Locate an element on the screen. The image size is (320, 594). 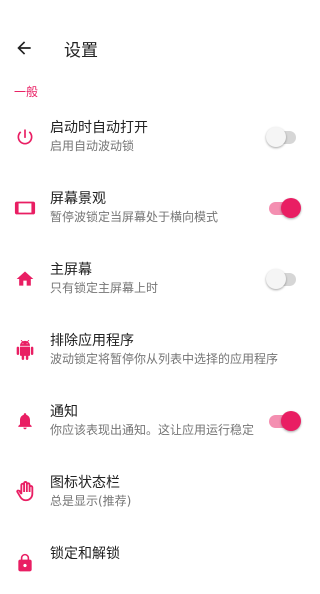
setting-landscape: 屏幕景观 暂停波锁定当屏幕处于横向模式 is located at coordinates (160, 212).